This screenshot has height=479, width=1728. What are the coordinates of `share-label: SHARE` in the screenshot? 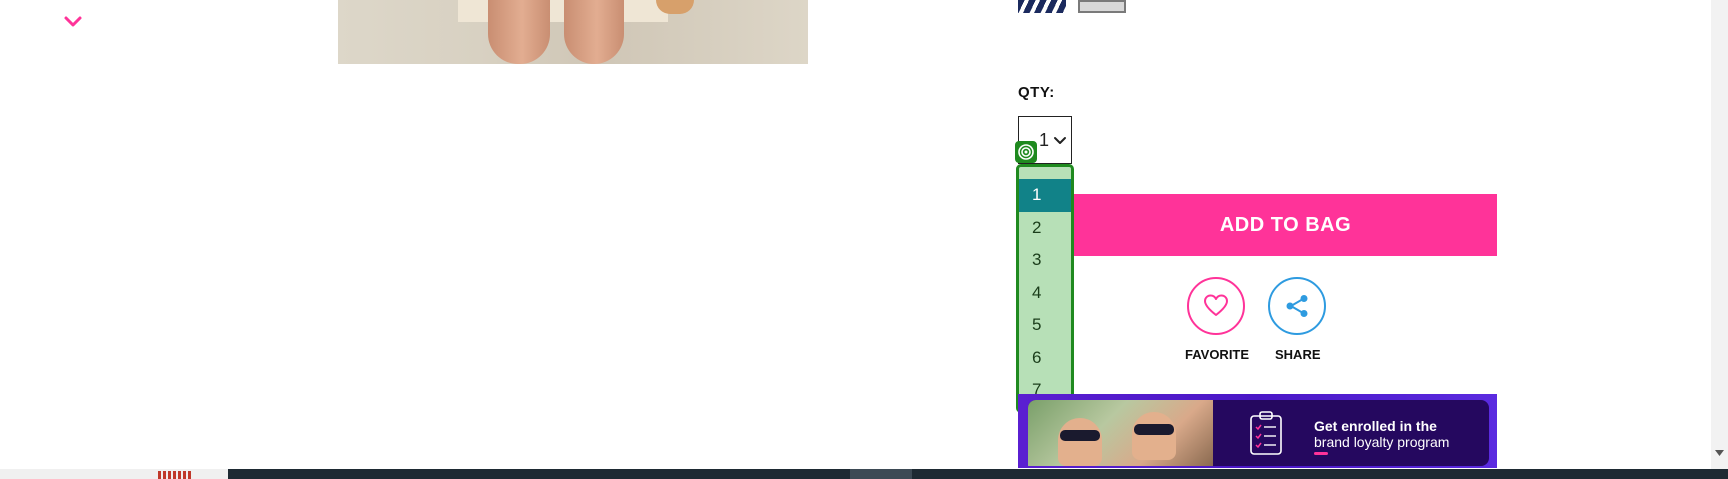 It's located at (1298, 354).